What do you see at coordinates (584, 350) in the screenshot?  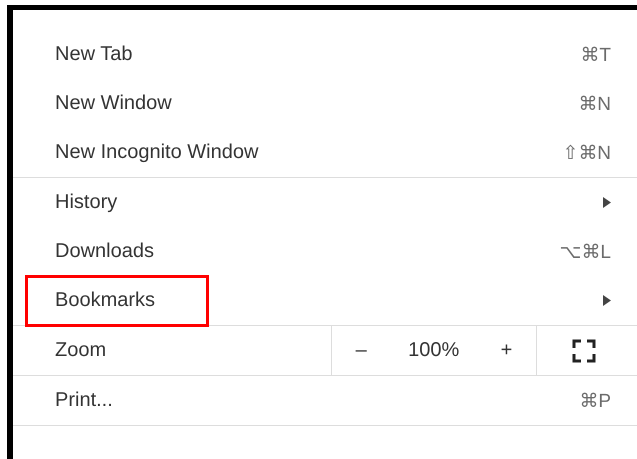 I see `fullscreen-icon` at bounding box center [584, 350].